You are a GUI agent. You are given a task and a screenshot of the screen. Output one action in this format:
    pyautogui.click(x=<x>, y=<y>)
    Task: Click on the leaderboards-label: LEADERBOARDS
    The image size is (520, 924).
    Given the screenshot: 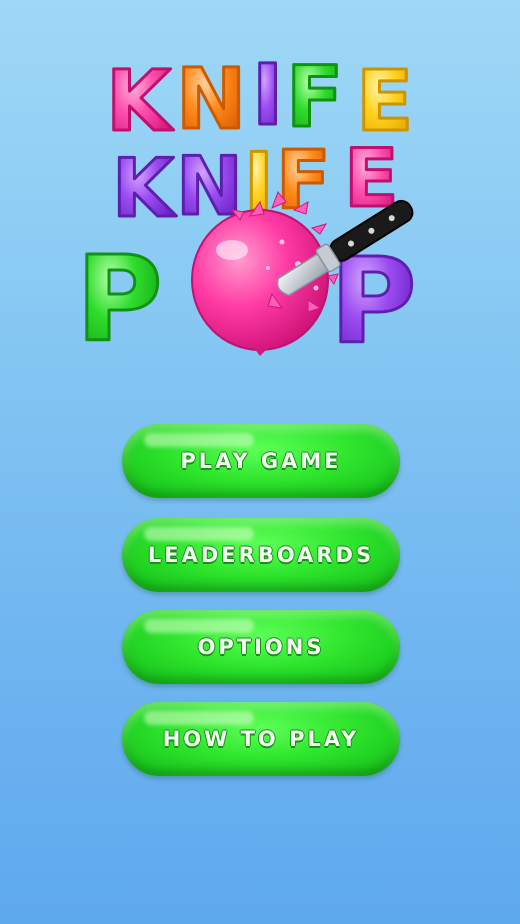 What is the action you would take?
    pyautogui.click(x=261, y=555)
    